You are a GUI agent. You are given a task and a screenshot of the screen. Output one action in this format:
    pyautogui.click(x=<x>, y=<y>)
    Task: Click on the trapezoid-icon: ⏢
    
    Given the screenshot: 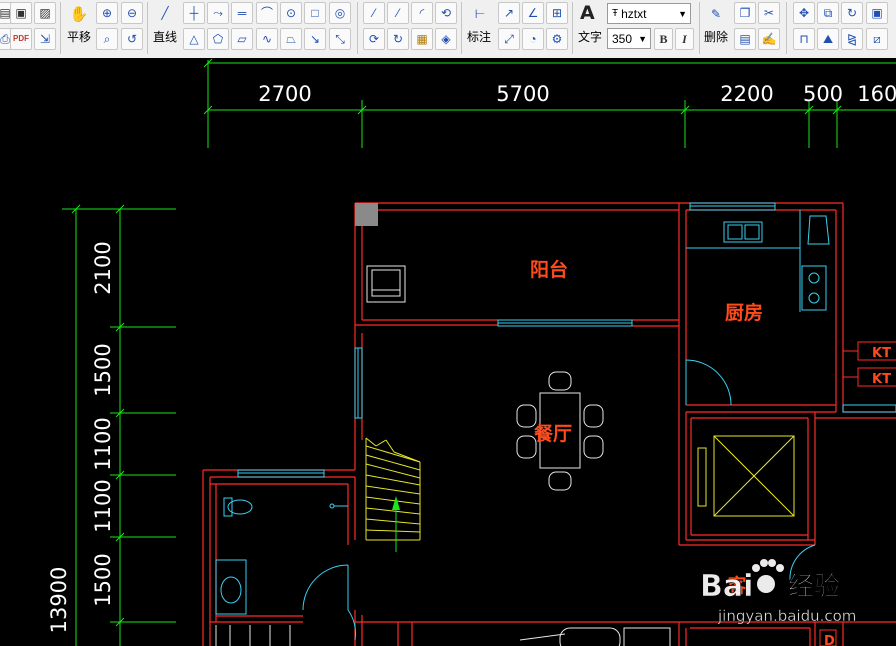 What is the action you would take?
    pyautogui.click(x=291, y=39)
    